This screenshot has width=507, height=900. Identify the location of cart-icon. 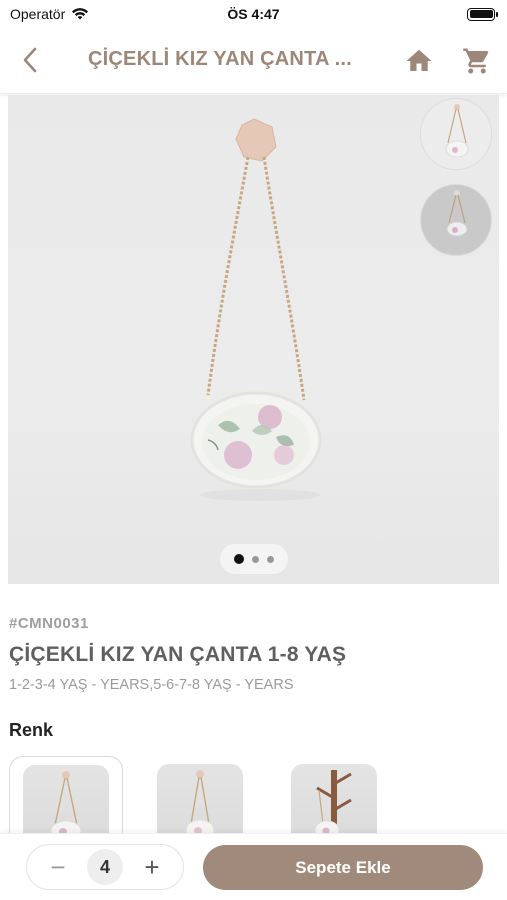
(476, 61).